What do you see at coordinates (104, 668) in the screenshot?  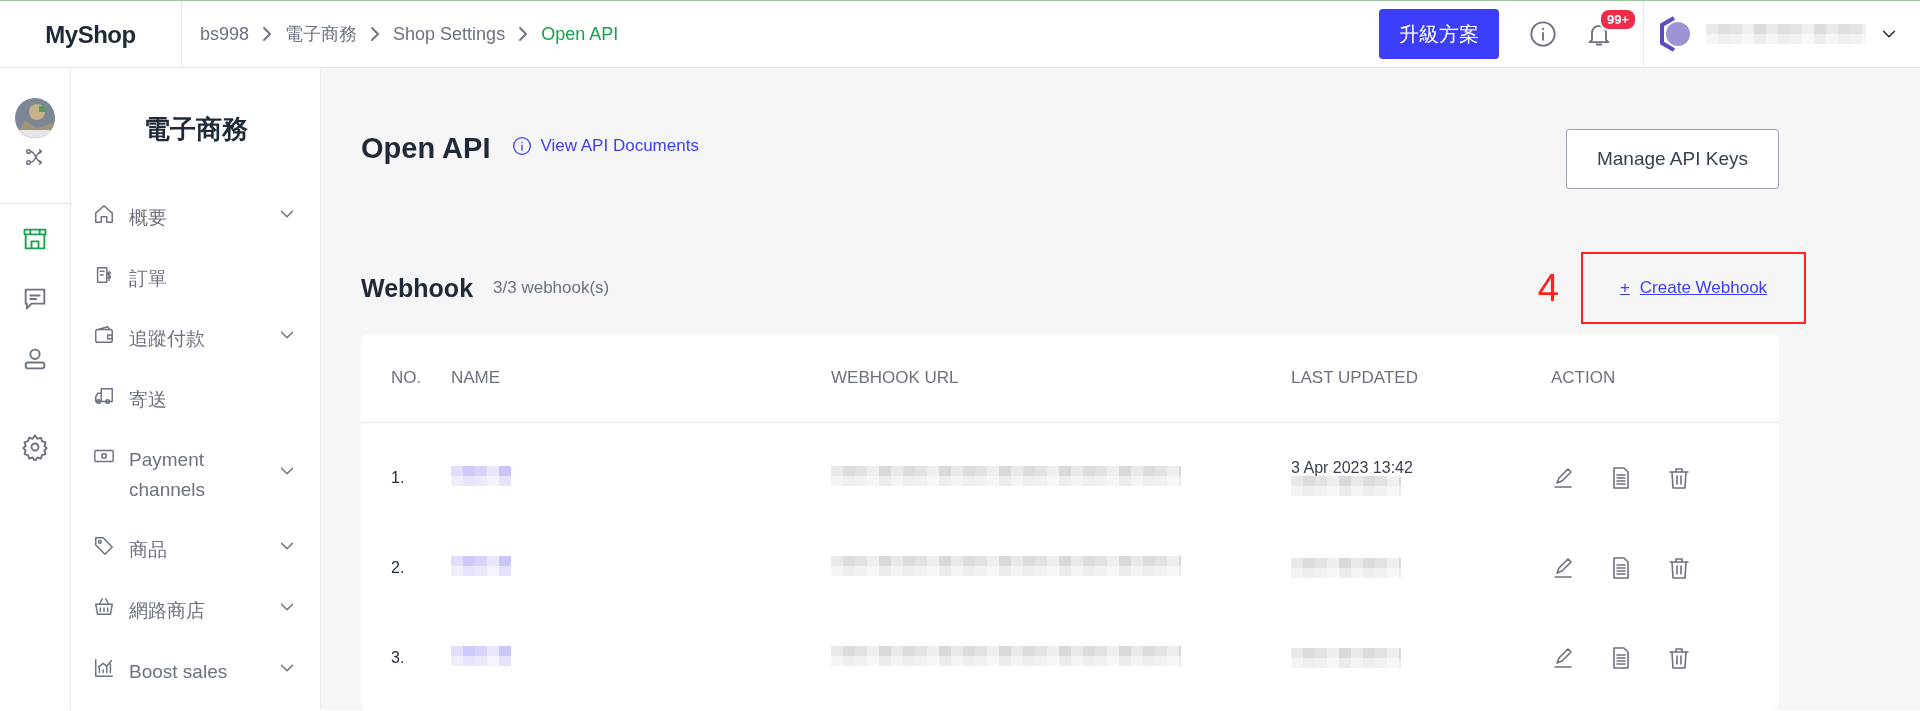 I see `chart-icon` at bounding box center [104, 668].